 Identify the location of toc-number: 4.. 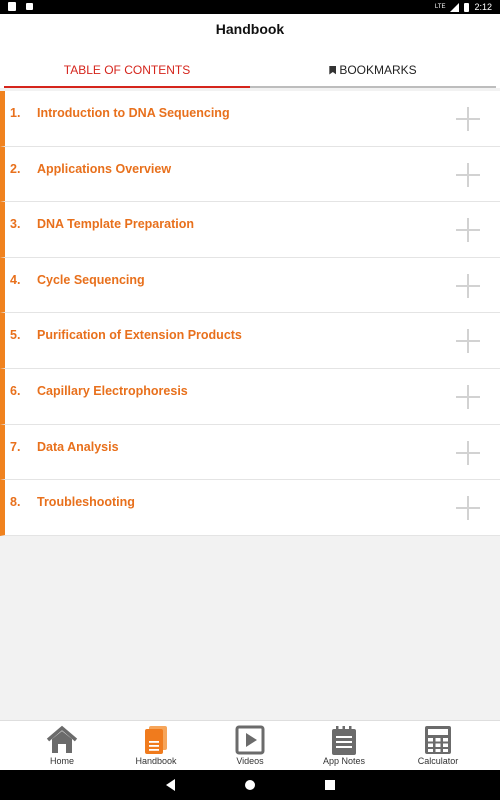
(15, 279).